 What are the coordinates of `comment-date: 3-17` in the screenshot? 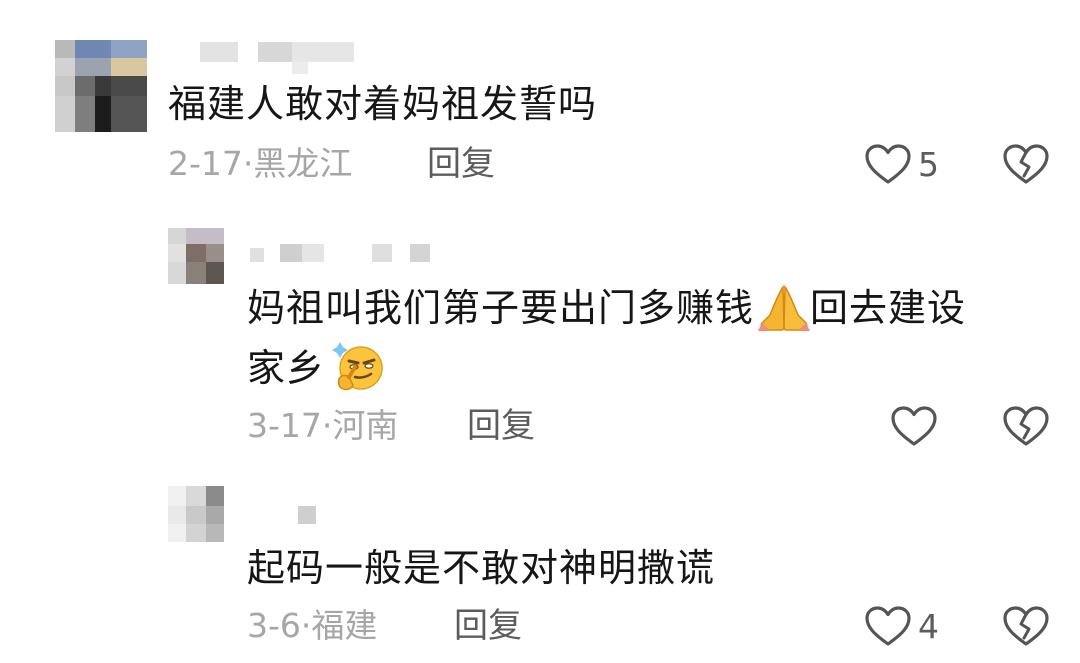 It's located at (284, 425).